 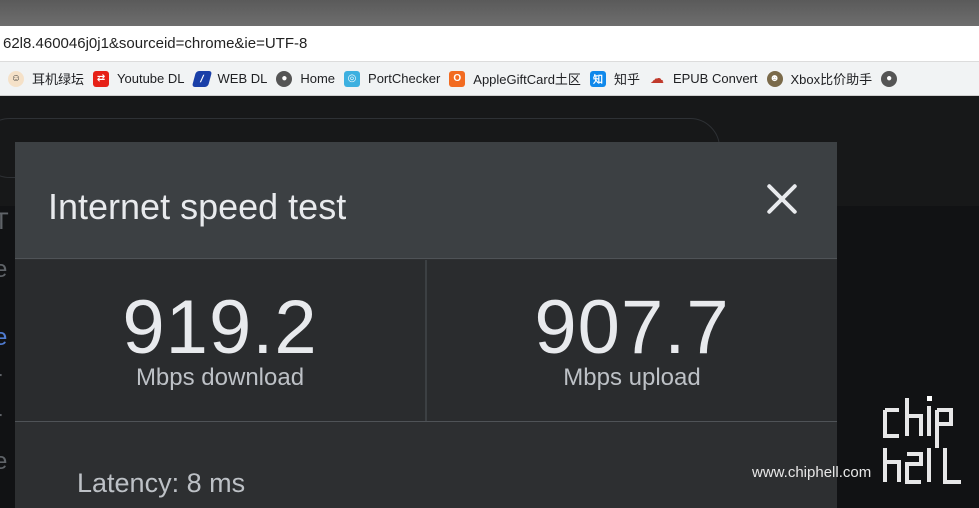 I want to click on bookmark-label: WEB DL, so click(x=242, y=78).